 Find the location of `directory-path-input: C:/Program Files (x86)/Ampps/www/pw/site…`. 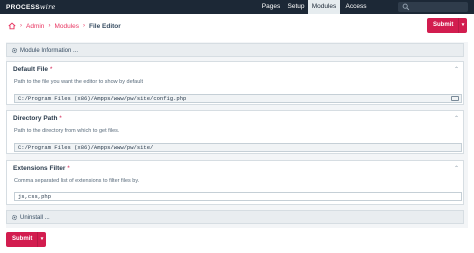

directory-path-input: C:/Program Files (x86)/Ampps/www/pw/site… is located at coordinates (238, 147).